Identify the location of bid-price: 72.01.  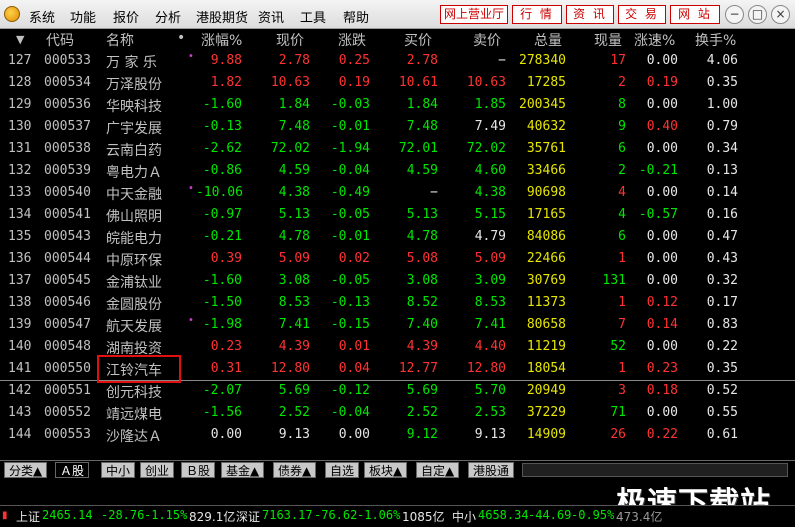
(418, 148).